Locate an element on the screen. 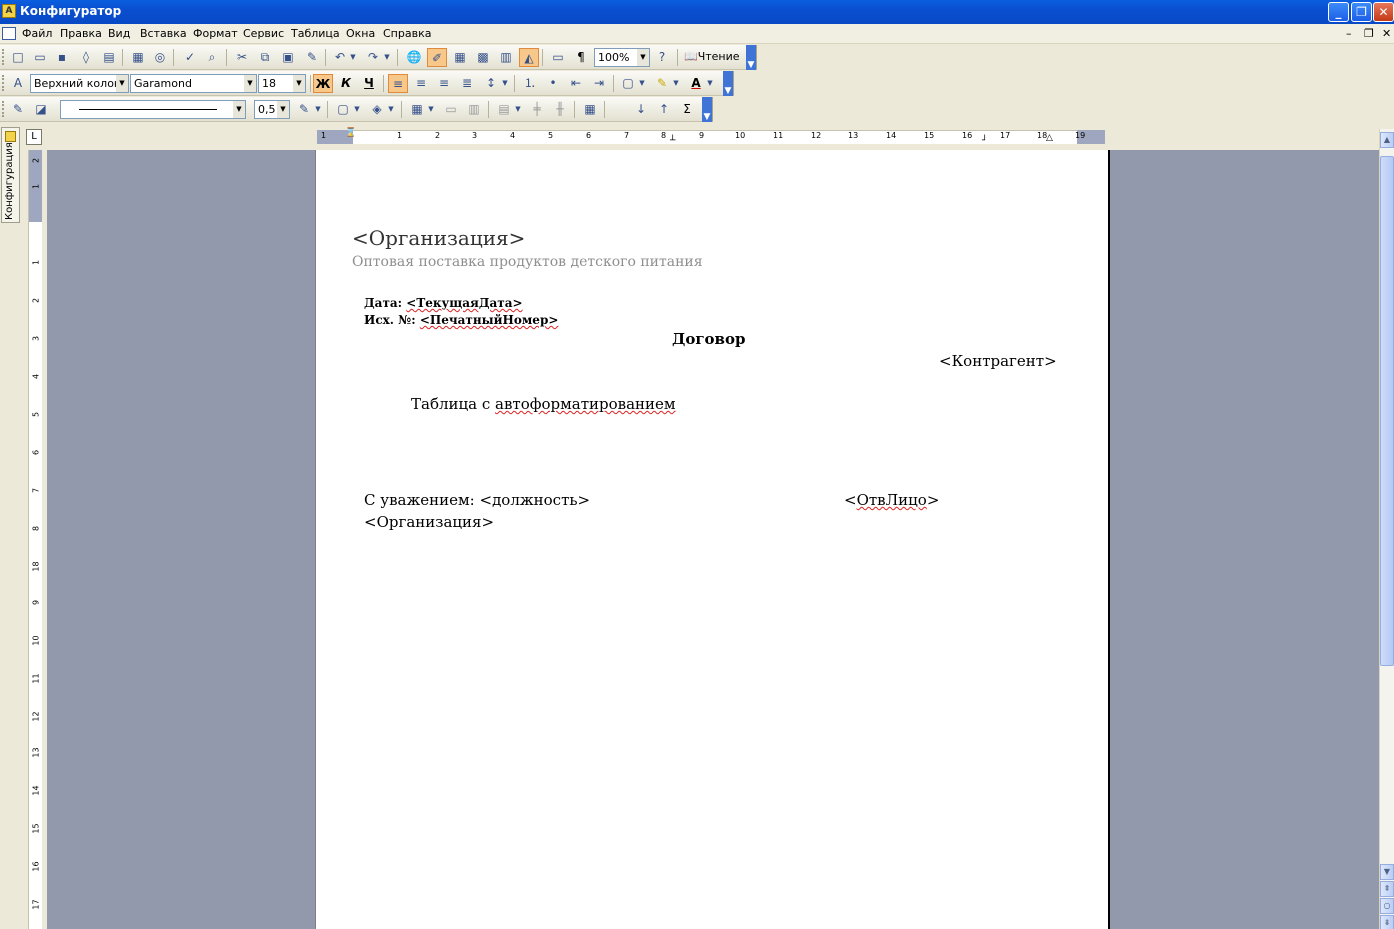 Image resolution: width=1394 pixels, height=929 pixels. regards-line: С уважением: <должность> is located at coordinates (477, 500).